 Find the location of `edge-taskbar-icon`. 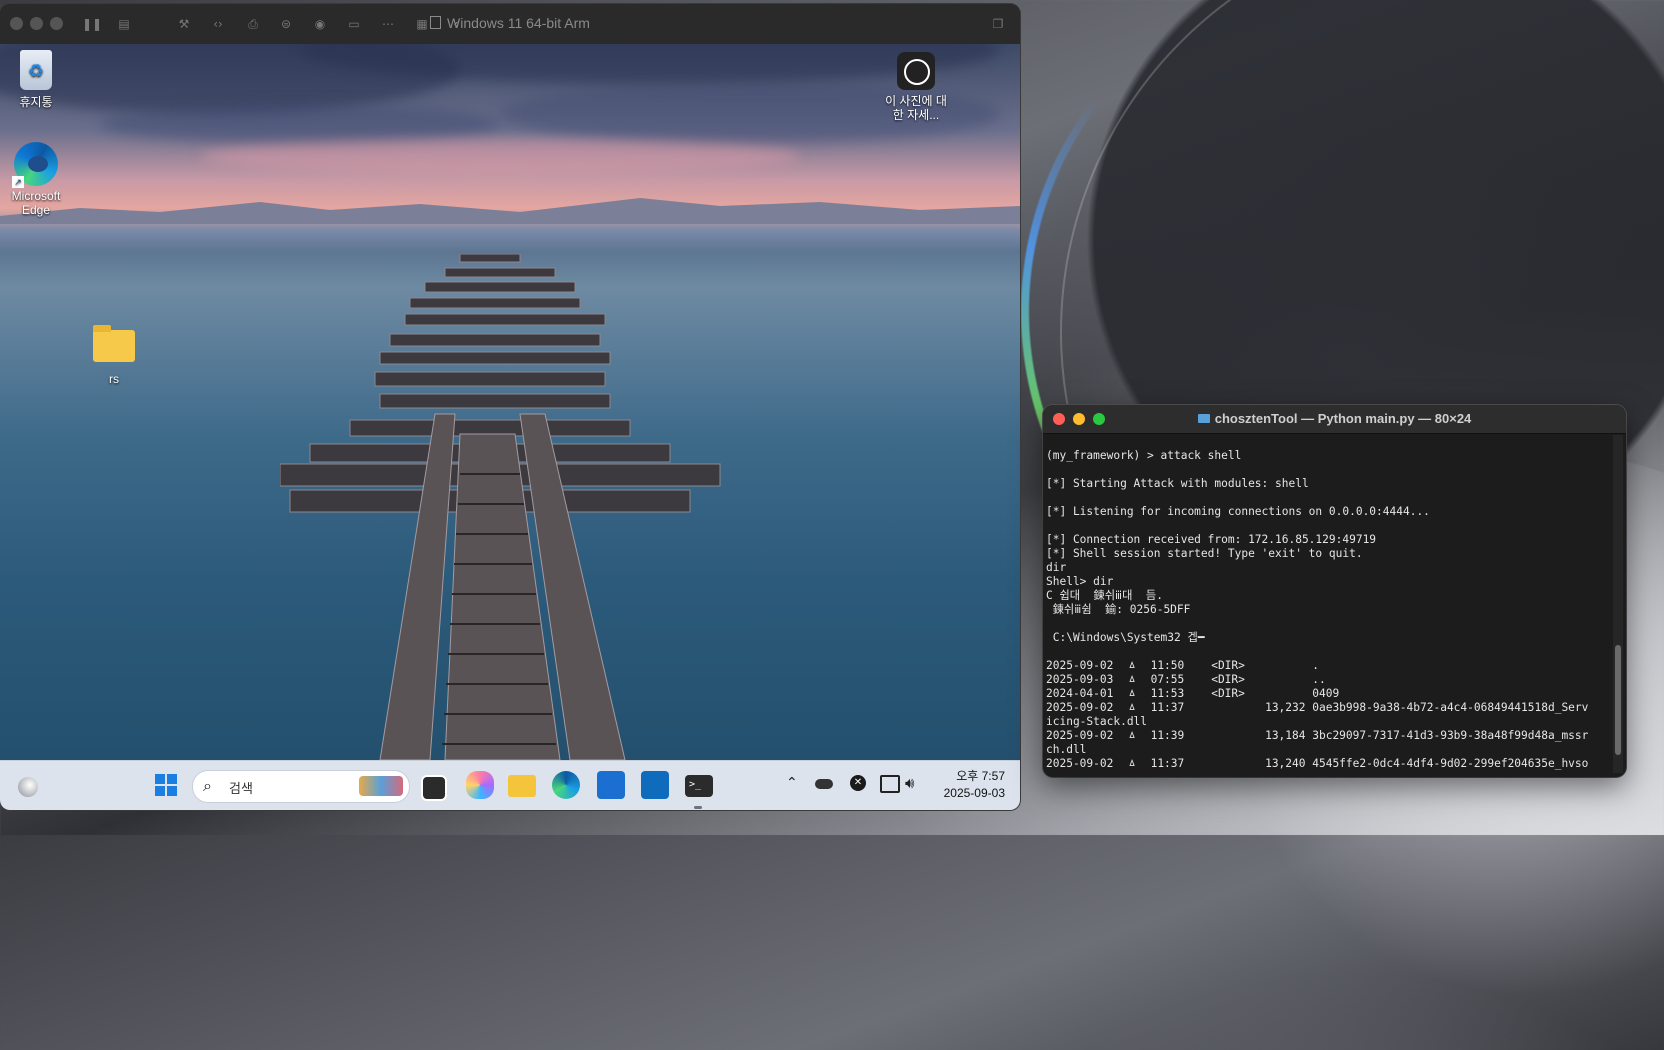

edge-taskbar-icon is located at coordinates (566, 785).